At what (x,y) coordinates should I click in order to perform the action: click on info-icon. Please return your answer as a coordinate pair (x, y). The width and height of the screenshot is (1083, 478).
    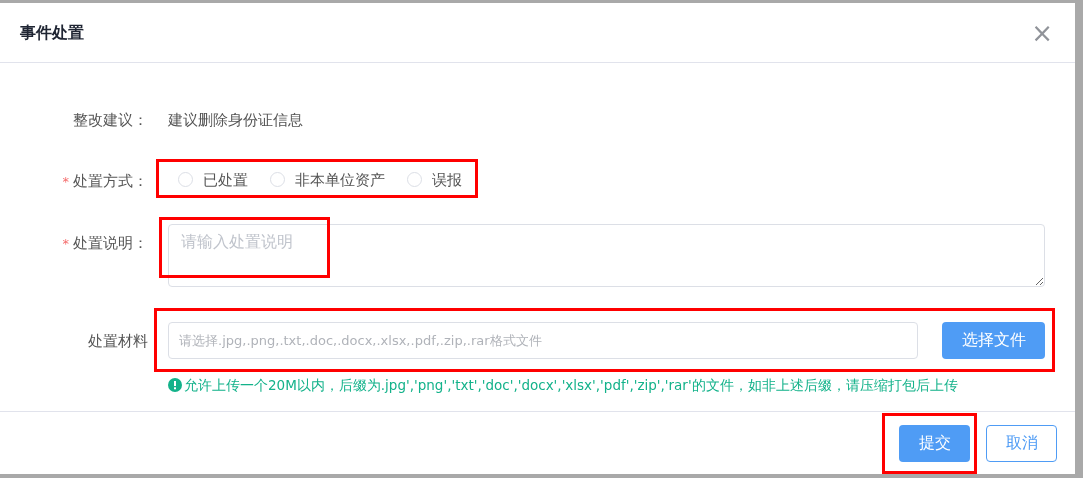
    Looking at the image, I should click on (175, 384).